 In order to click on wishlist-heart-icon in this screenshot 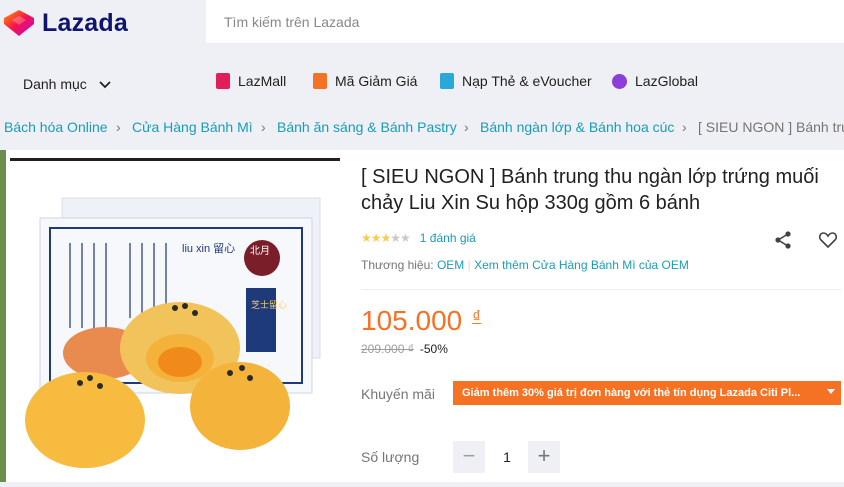, I will do `click(828, 240)`.